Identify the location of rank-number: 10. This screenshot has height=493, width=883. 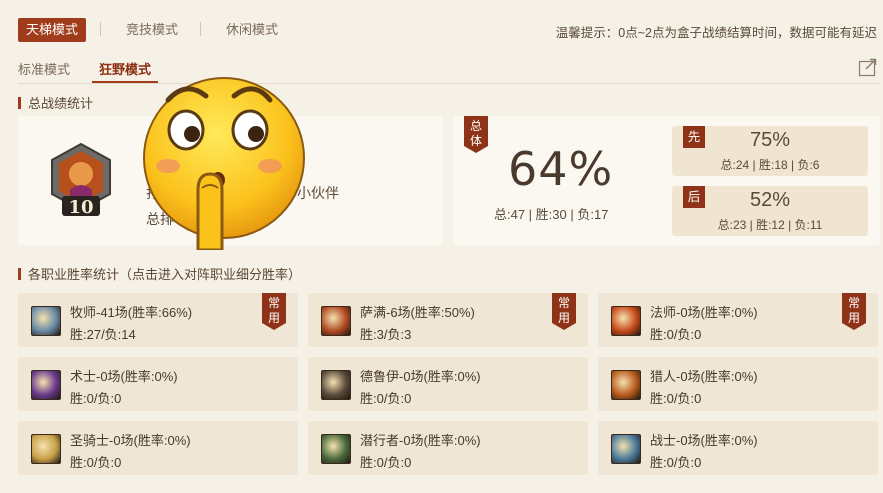
(80, 207).